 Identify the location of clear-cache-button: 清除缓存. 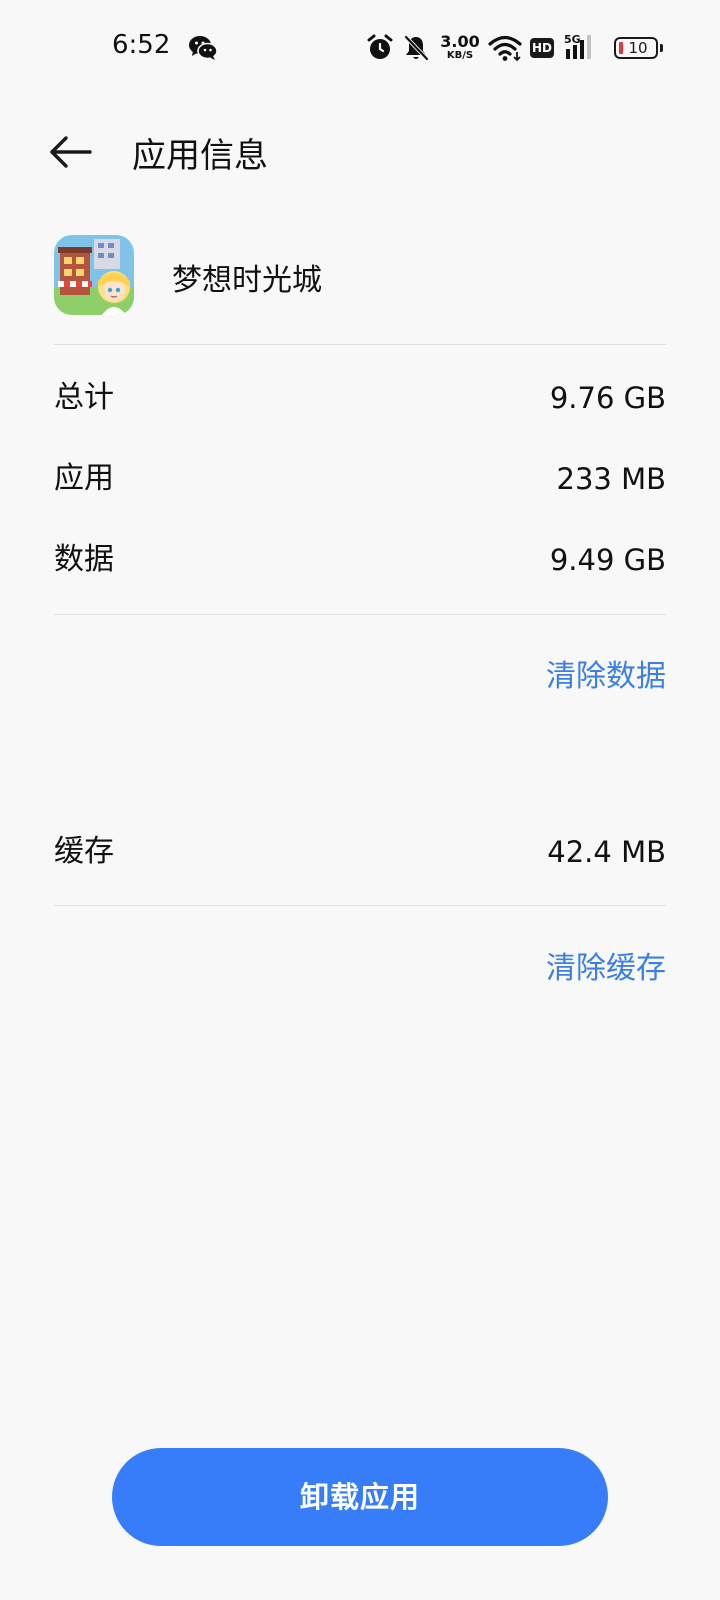
(606, 965).